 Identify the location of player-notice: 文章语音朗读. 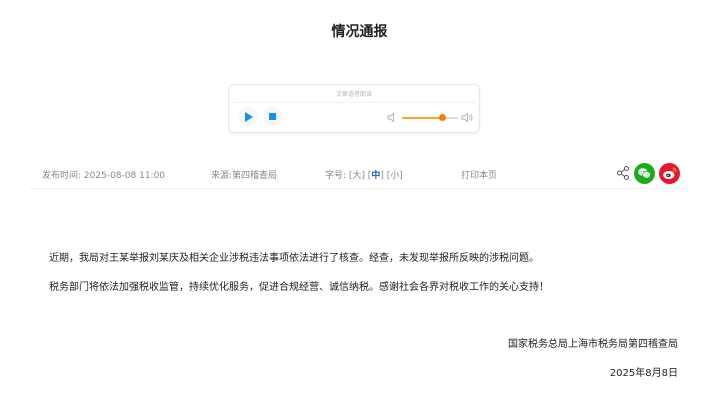
(353, 94).